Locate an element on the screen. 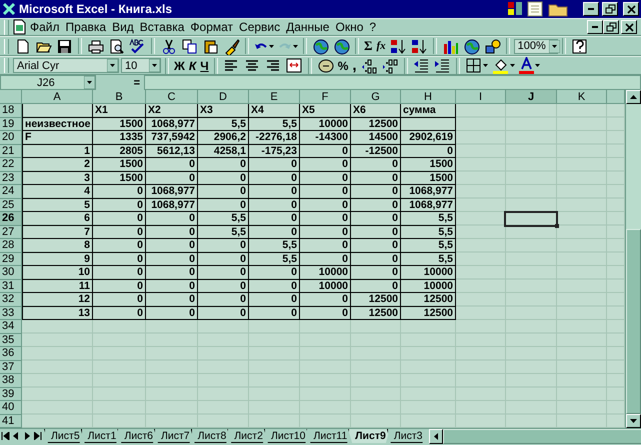 The image size is (641, 445). column-header: I is located at coordinates (481, 97).